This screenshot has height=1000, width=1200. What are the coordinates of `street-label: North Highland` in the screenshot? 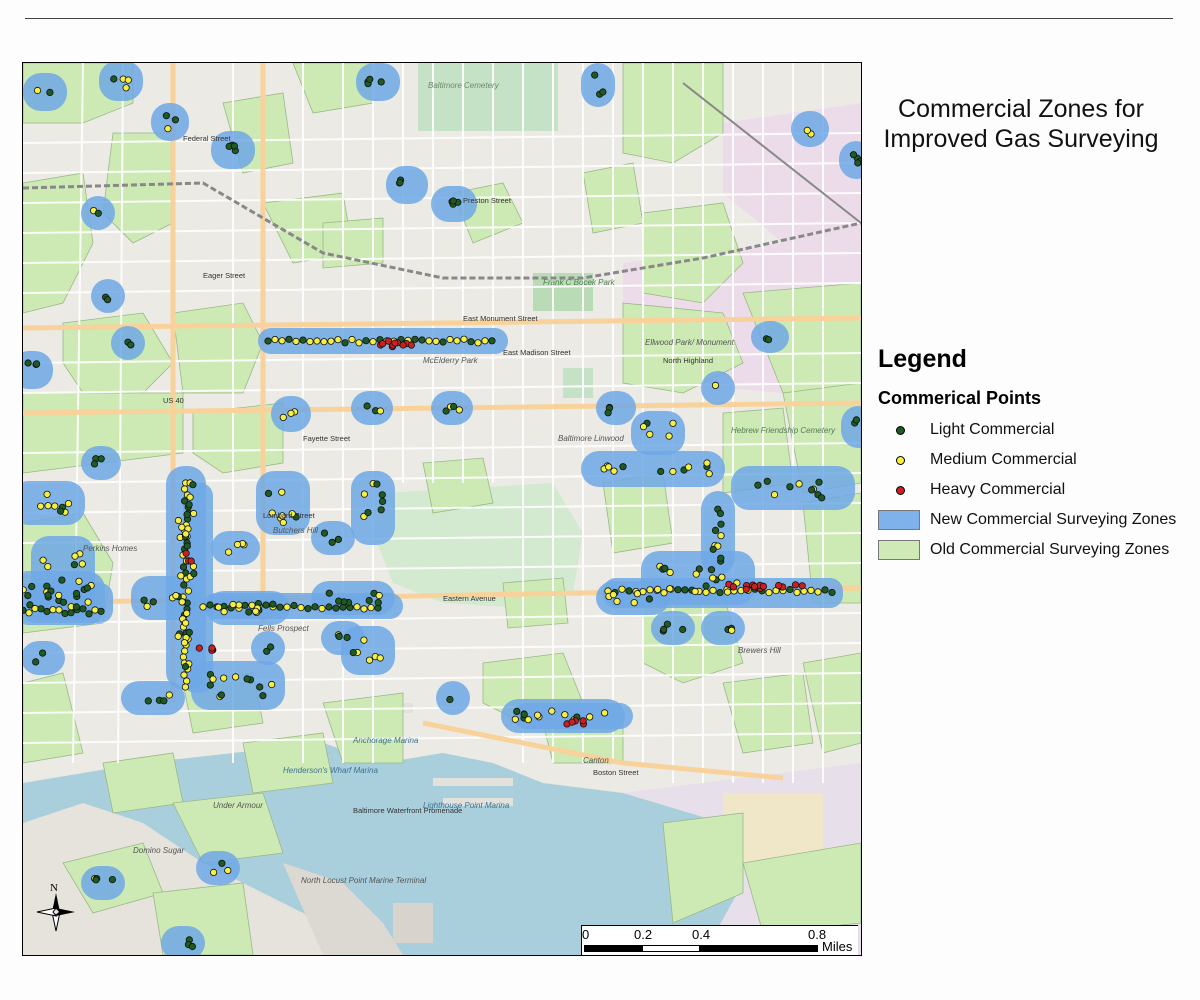 It's located at (688, 360).